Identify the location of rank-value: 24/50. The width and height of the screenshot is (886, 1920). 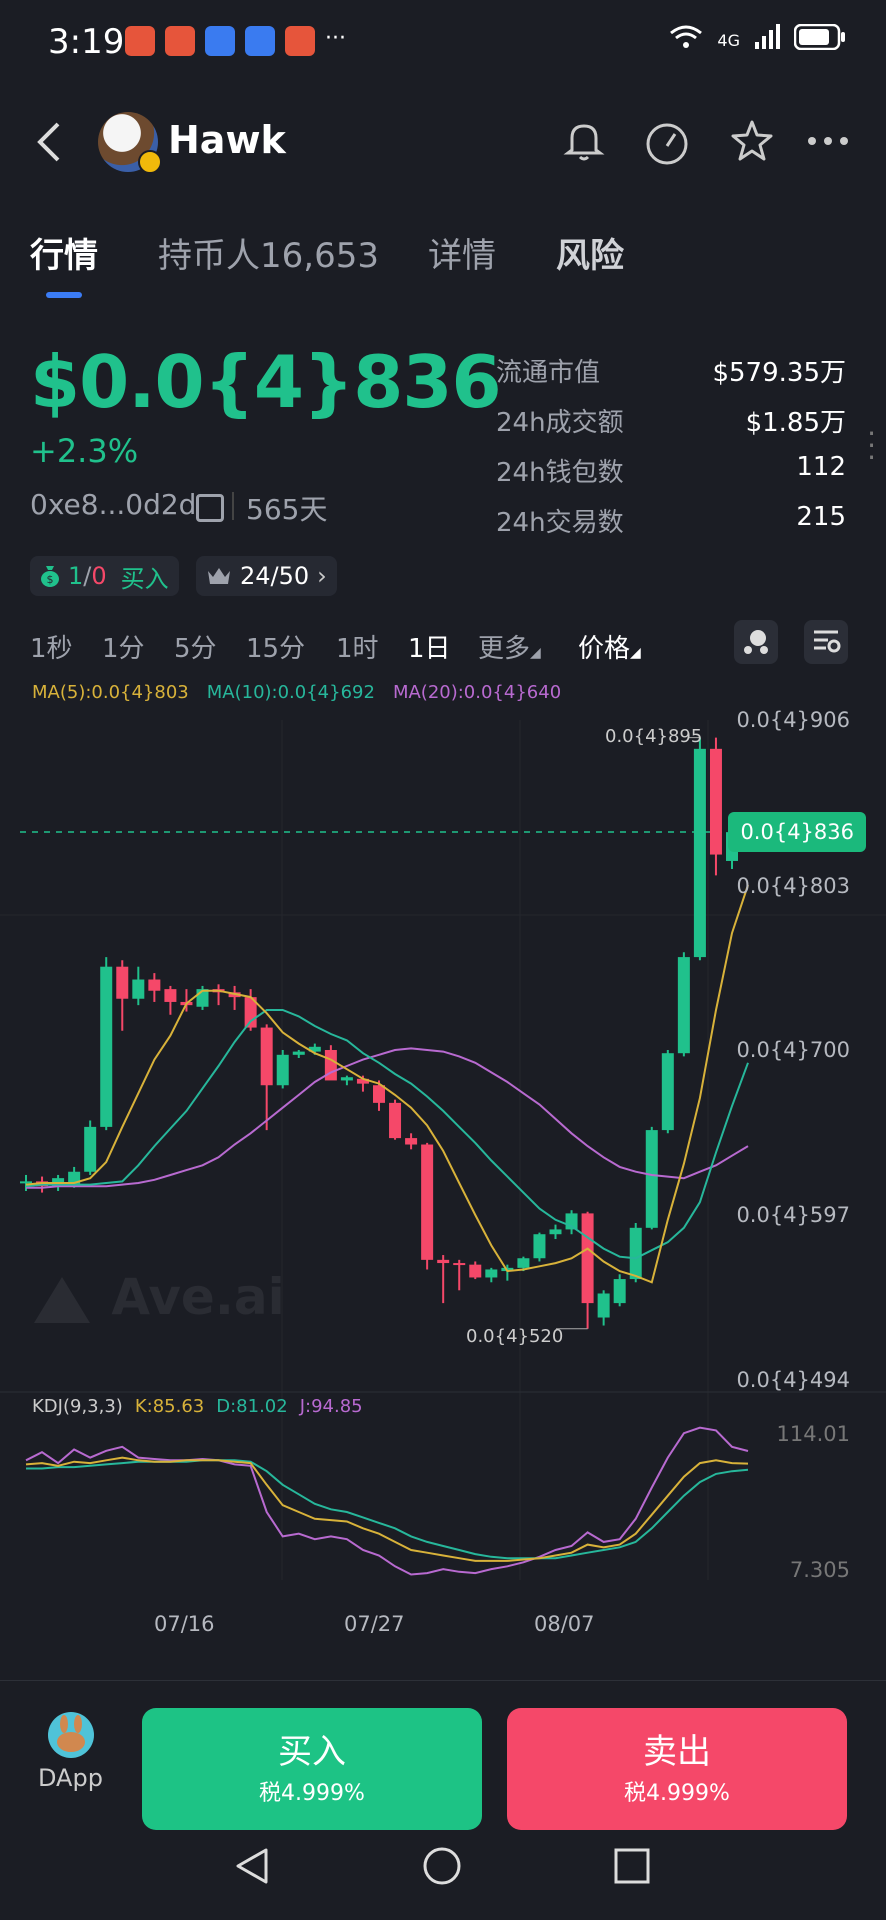
(275, 576).